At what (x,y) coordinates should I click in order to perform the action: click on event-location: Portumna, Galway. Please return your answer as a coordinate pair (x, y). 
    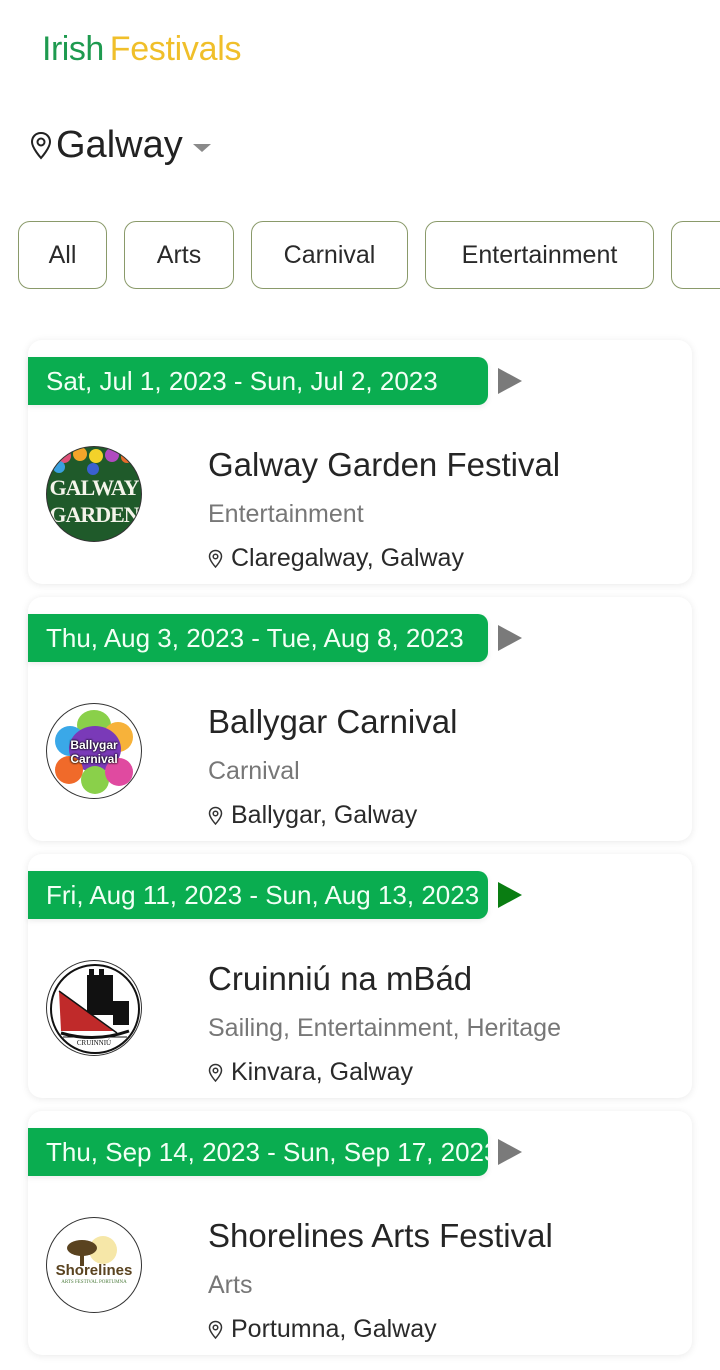
    Looking at the image, I should click on (322, 1329).